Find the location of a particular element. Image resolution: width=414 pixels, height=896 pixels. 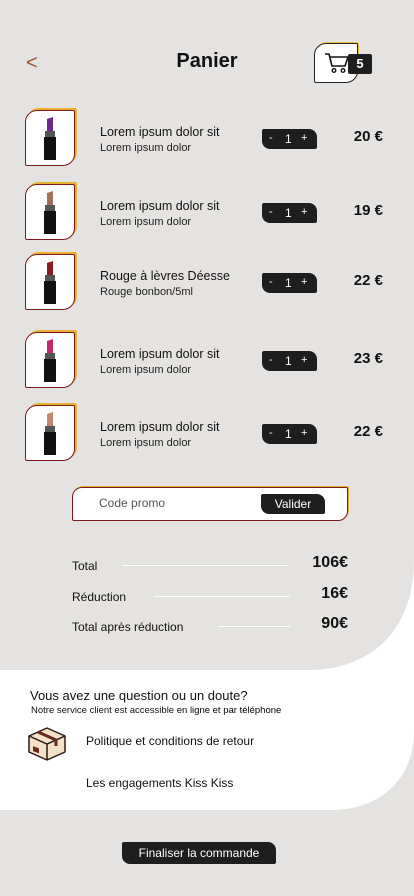

discount-row: Réduction 16€ is located at coordinates (212, 595).